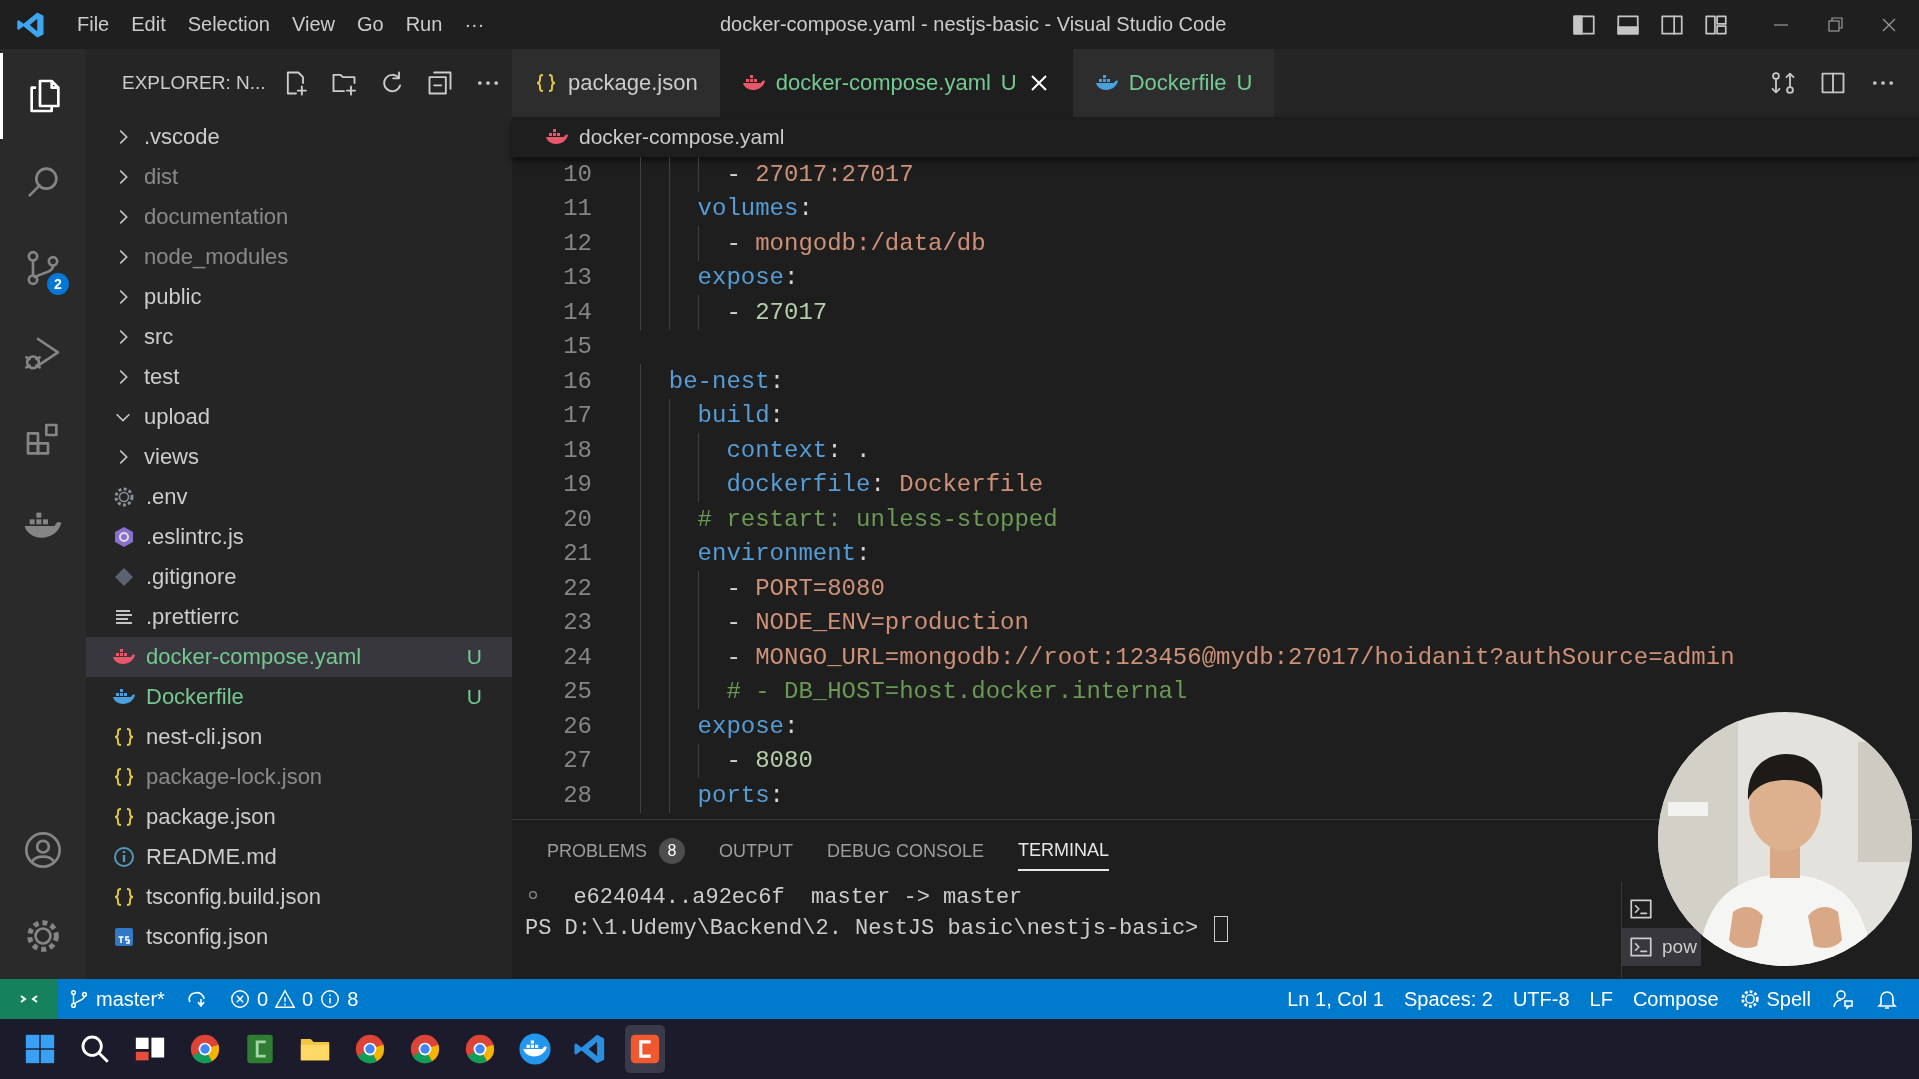 This screenshot has width=1919, height=1079. I want to click on tree-item: package.json, so click(299, 817).